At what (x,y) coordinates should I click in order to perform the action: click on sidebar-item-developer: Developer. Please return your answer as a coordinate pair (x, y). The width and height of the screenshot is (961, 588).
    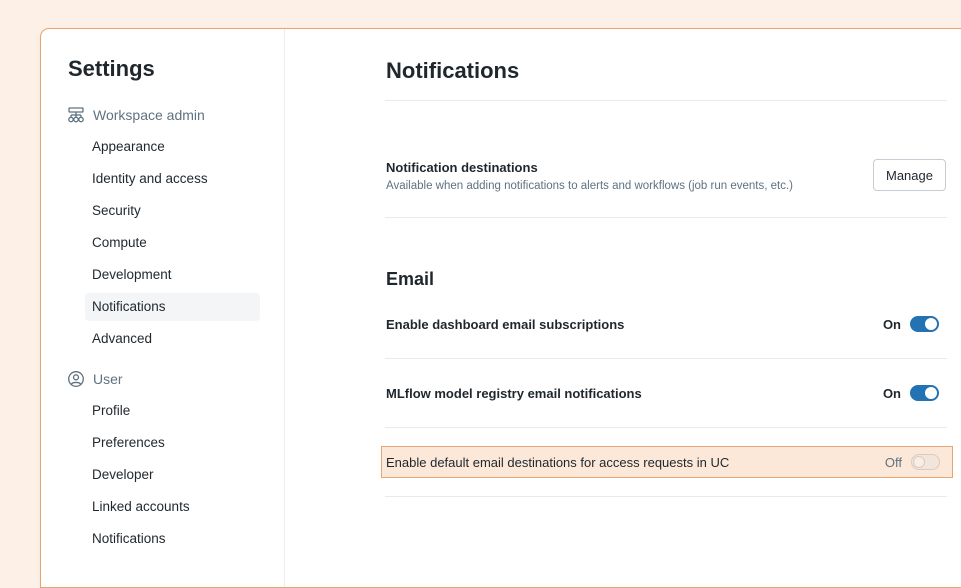
    Looking at the image, I should click on (172, 475).